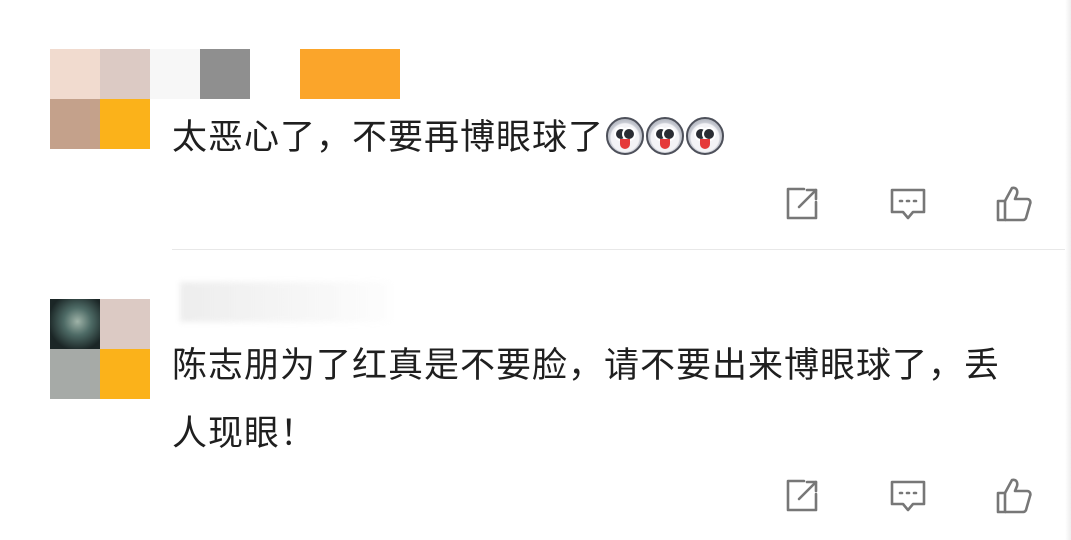  What do you see at coordinates (285, 302) in the screenshot?
I see `username-blurred` at bounding box center [285, 302].